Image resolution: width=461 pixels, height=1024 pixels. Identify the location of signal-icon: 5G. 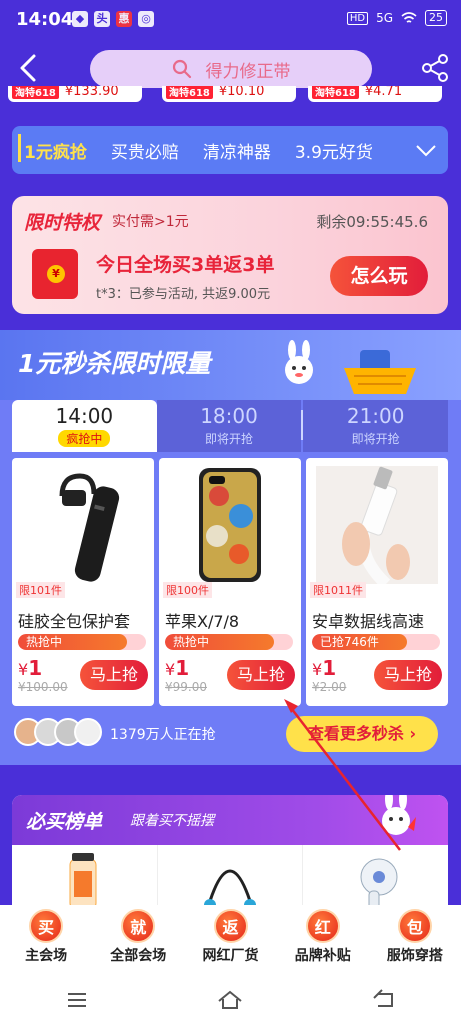
(384, 18).